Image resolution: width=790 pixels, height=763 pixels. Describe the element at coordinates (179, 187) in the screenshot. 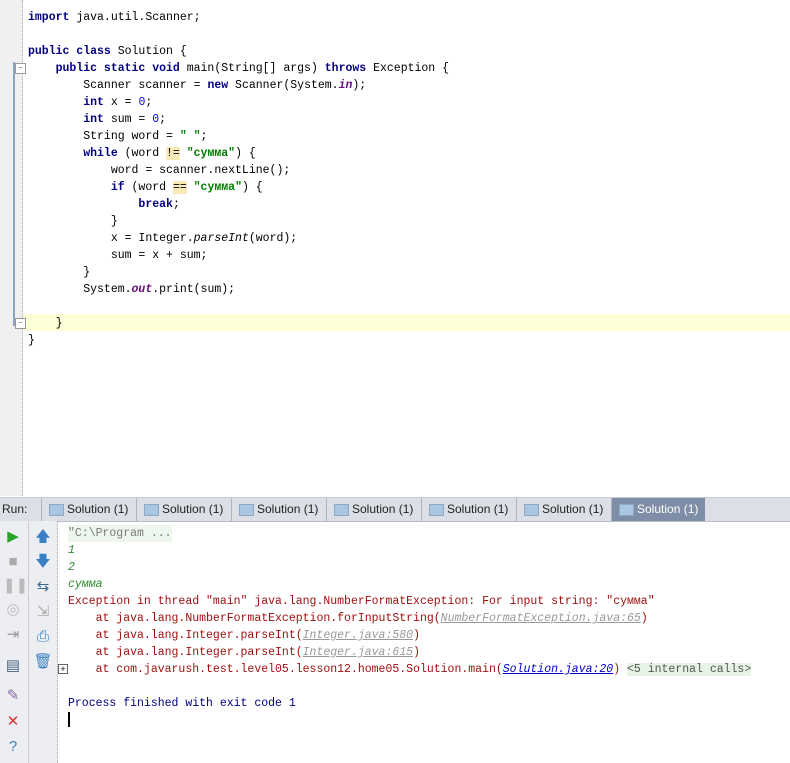

I see `code-token: ==` at that location.